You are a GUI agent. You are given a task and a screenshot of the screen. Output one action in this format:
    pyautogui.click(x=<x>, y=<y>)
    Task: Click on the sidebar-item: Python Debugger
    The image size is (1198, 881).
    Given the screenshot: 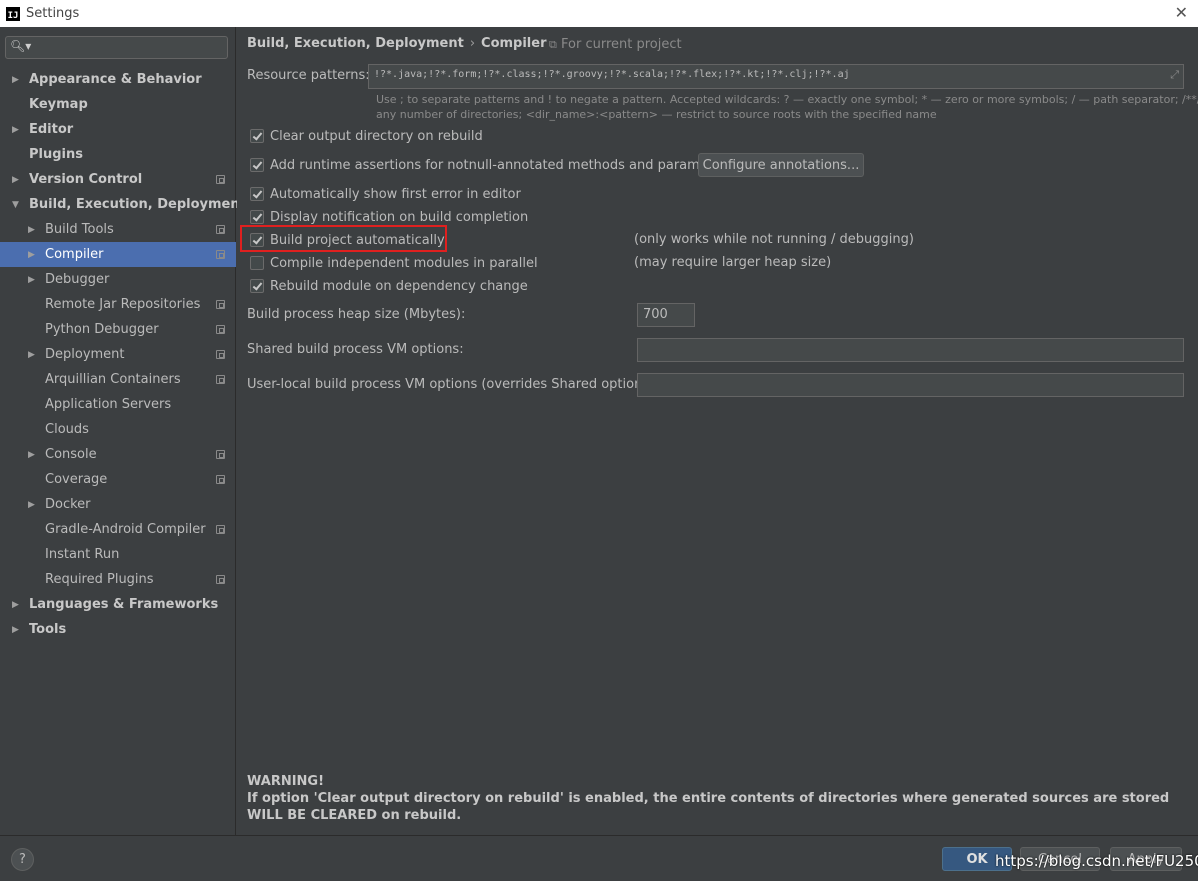 What is the action you would take?
    pyautogui.click(x=118, y=329)
    